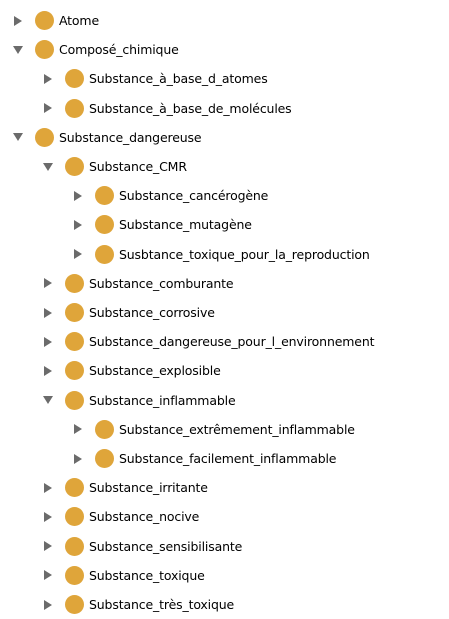 The width and height of the screenshot is (449, 619). Describe the element at coordinates (155, 371) in the screenshot. I see `tree-node-label: Substance_explosible` at that location.